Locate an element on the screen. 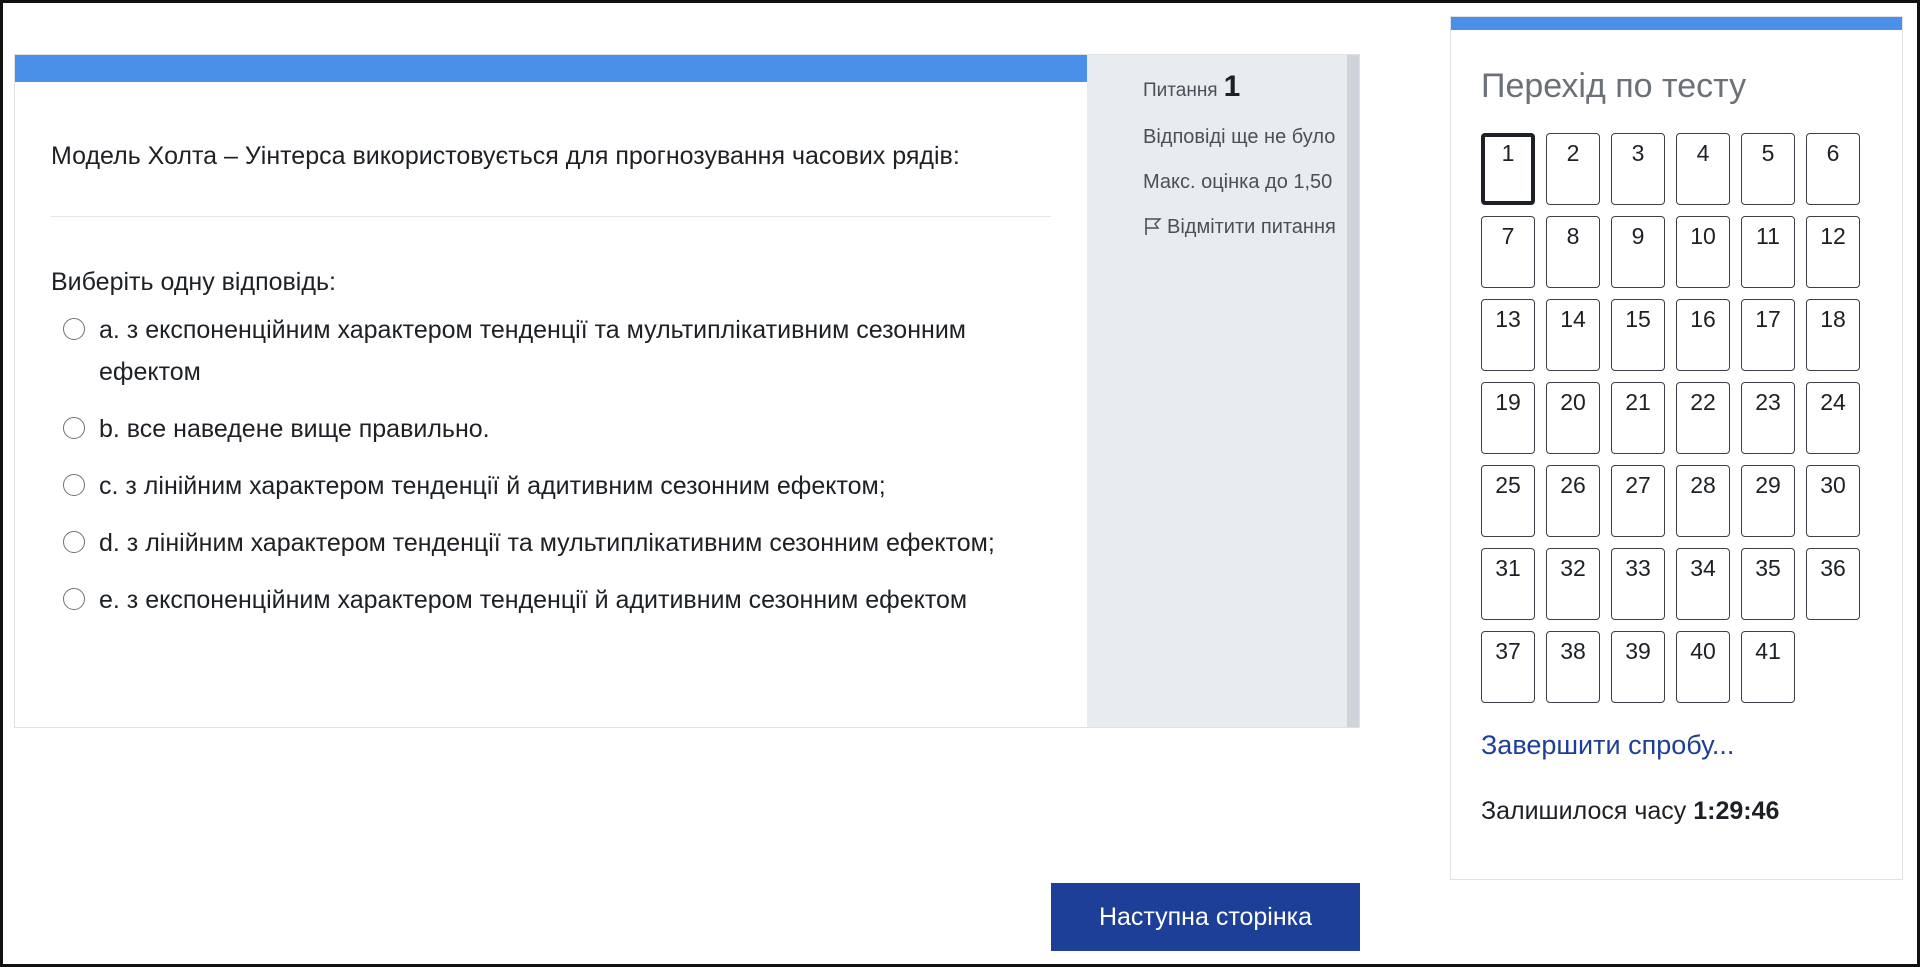 This screenshot has width=1920, height=967. question-nav-button: 1 is located at coordinates (1508, 169).